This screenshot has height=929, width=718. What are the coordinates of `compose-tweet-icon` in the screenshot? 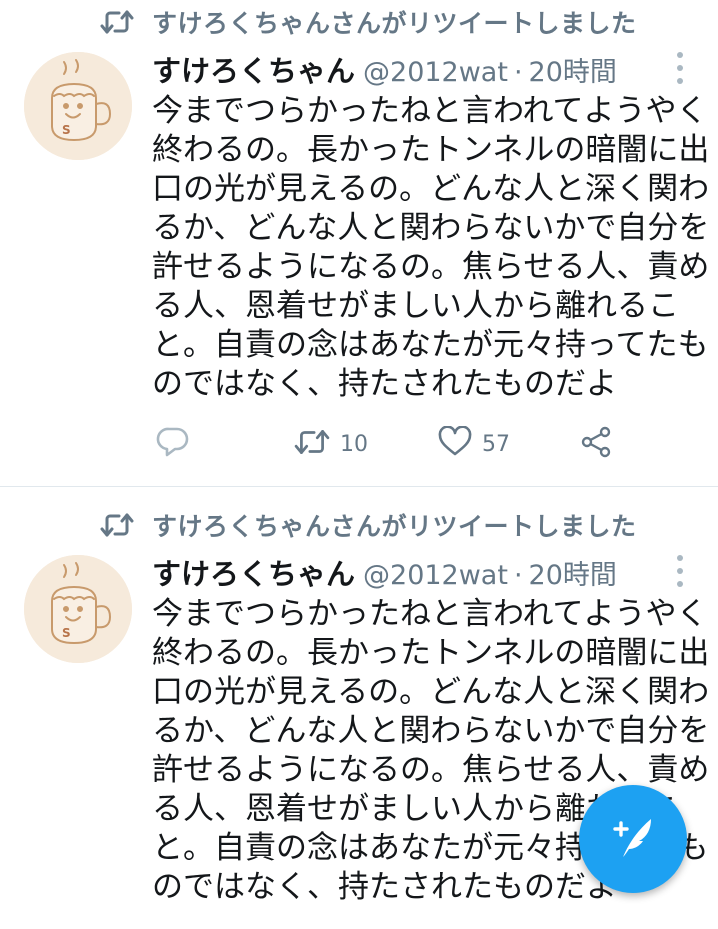 It's located at (633, 839).